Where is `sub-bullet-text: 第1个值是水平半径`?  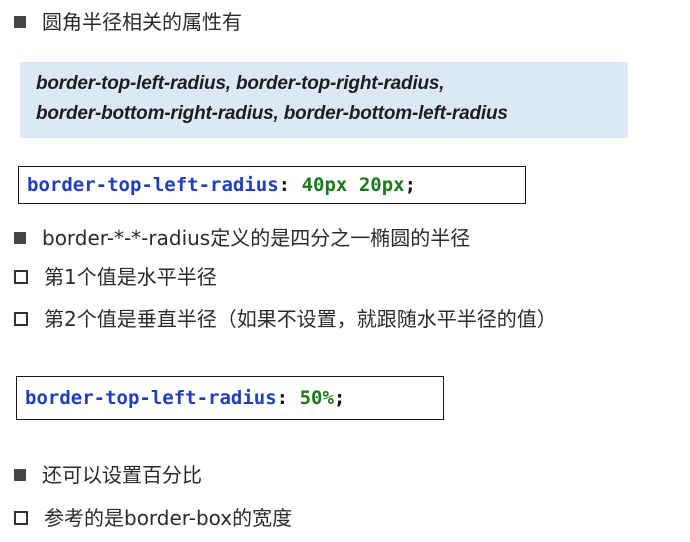
sub-bullet-text: 第1个值是水平半径 is located at coordinates (130, 277).